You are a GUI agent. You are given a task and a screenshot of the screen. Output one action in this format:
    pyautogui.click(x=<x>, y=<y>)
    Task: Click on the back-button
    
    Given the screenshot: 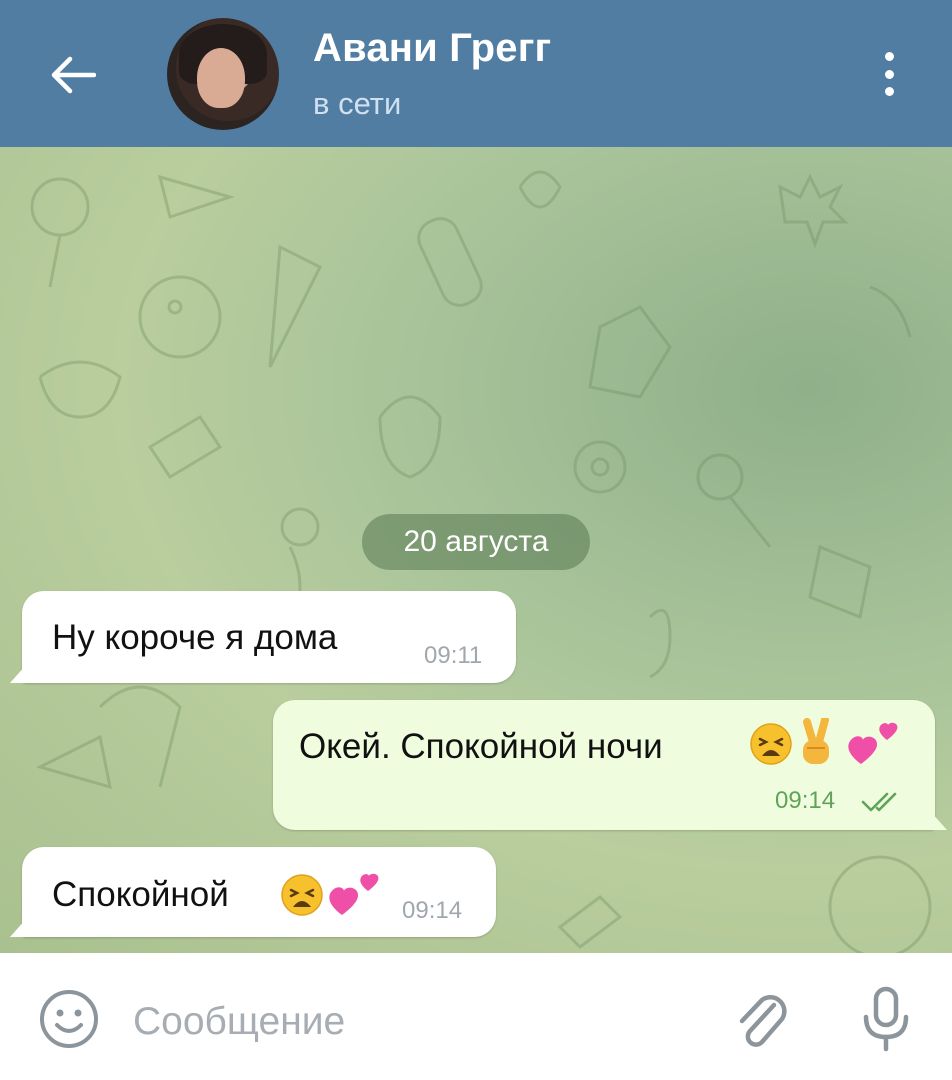 What is the action you would take?
    pyautogui.click(x=73, y=75)
    